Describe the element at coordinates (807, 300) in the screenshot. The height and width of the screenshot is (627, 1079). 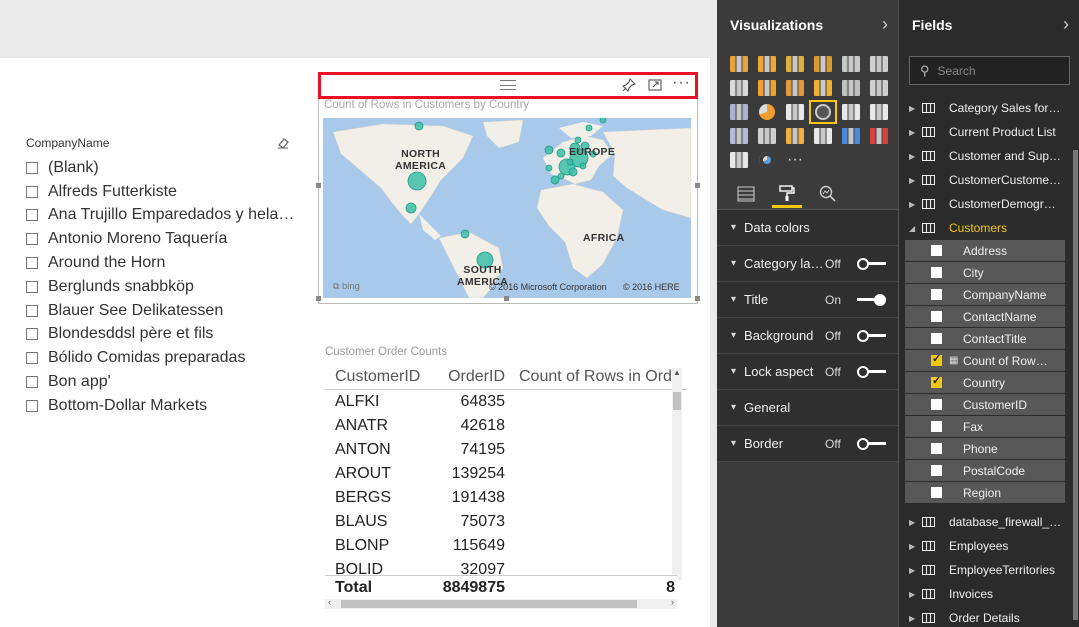
I see `format-card-title: ▾ Title On` at that location.